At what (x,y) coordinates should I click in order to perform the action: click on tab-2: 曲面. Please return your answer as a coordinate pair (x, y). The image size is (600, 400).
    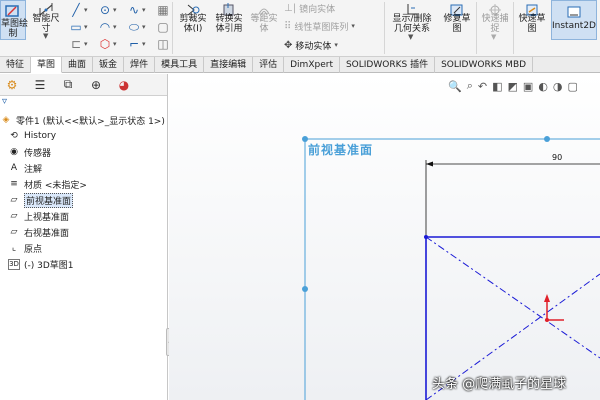
    Looking at the image, I should click on (78, 65).